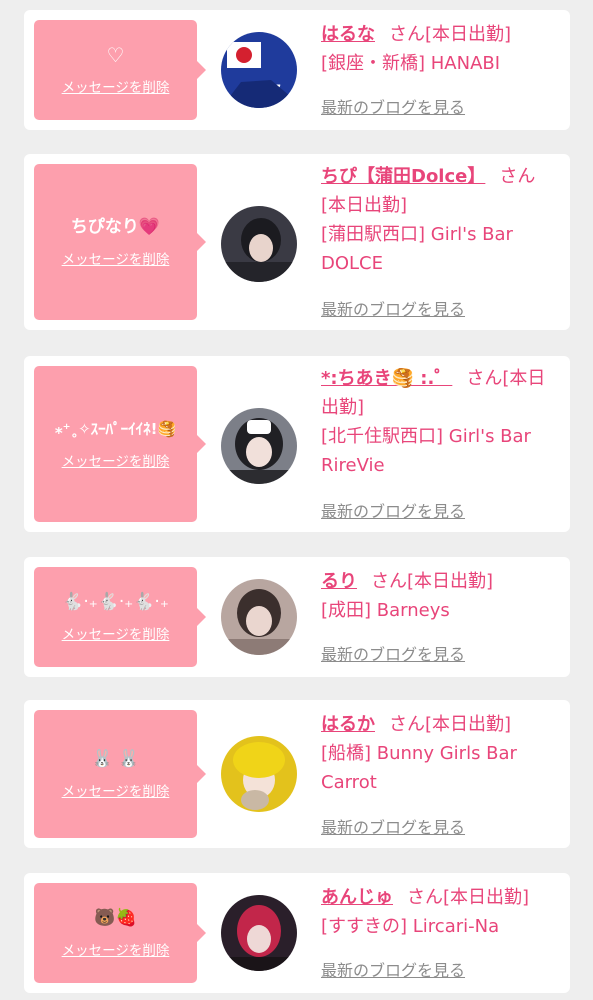 The image size is (593, 1000). Describe the element at coordinates (120, 444) in the screenshot. I see `message-bubble: ⁎⁺˳✧ｽｰﾊﾟｰｲｲﾈ!🥞 メッセージを削除` at that location.